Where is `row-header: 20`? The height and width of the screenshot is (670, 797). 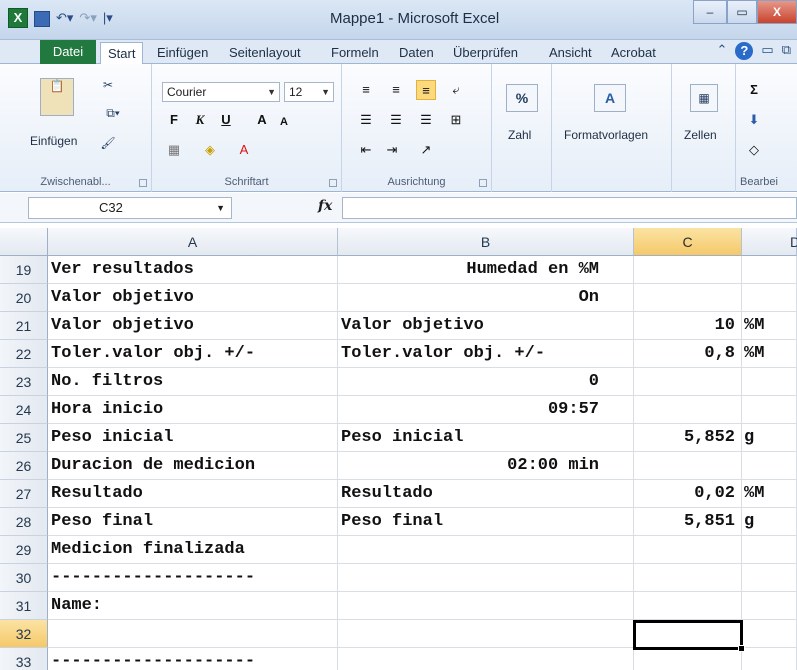
row-header: 20 is located at coordinates (24, 298).